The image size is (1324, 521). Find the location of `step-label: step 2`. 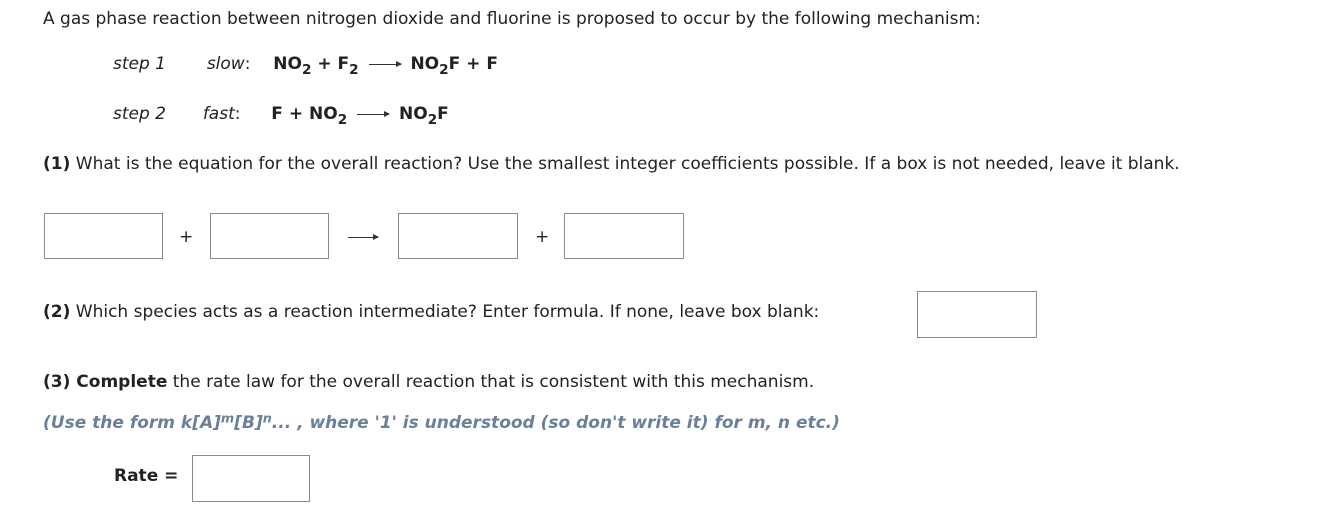

step-label: step 2 is located at coordinates (139, 114).